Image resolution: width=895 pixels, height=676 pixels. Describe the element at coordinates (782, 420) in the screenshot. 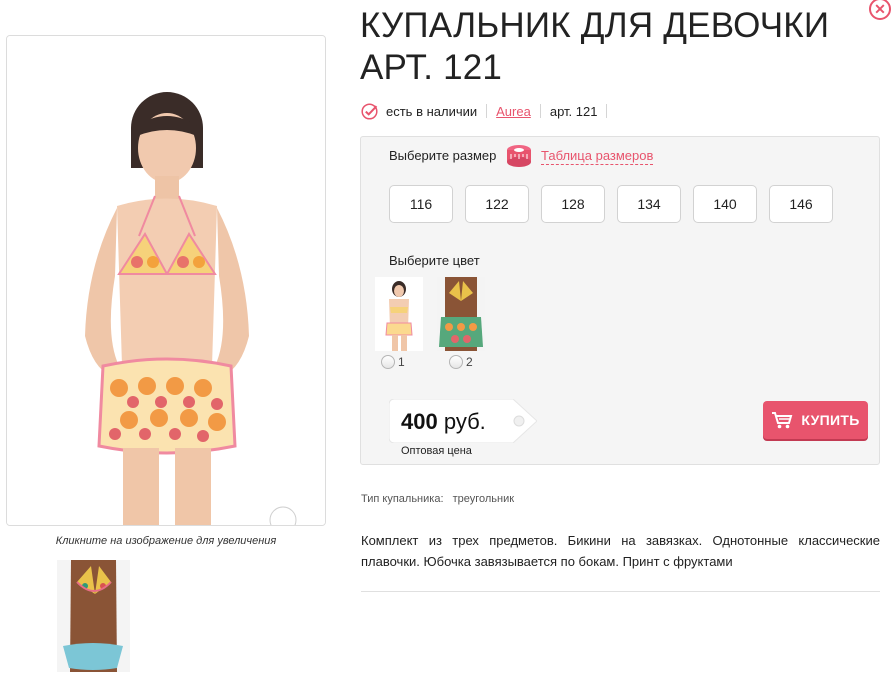

I see `cart-icon` at that location.